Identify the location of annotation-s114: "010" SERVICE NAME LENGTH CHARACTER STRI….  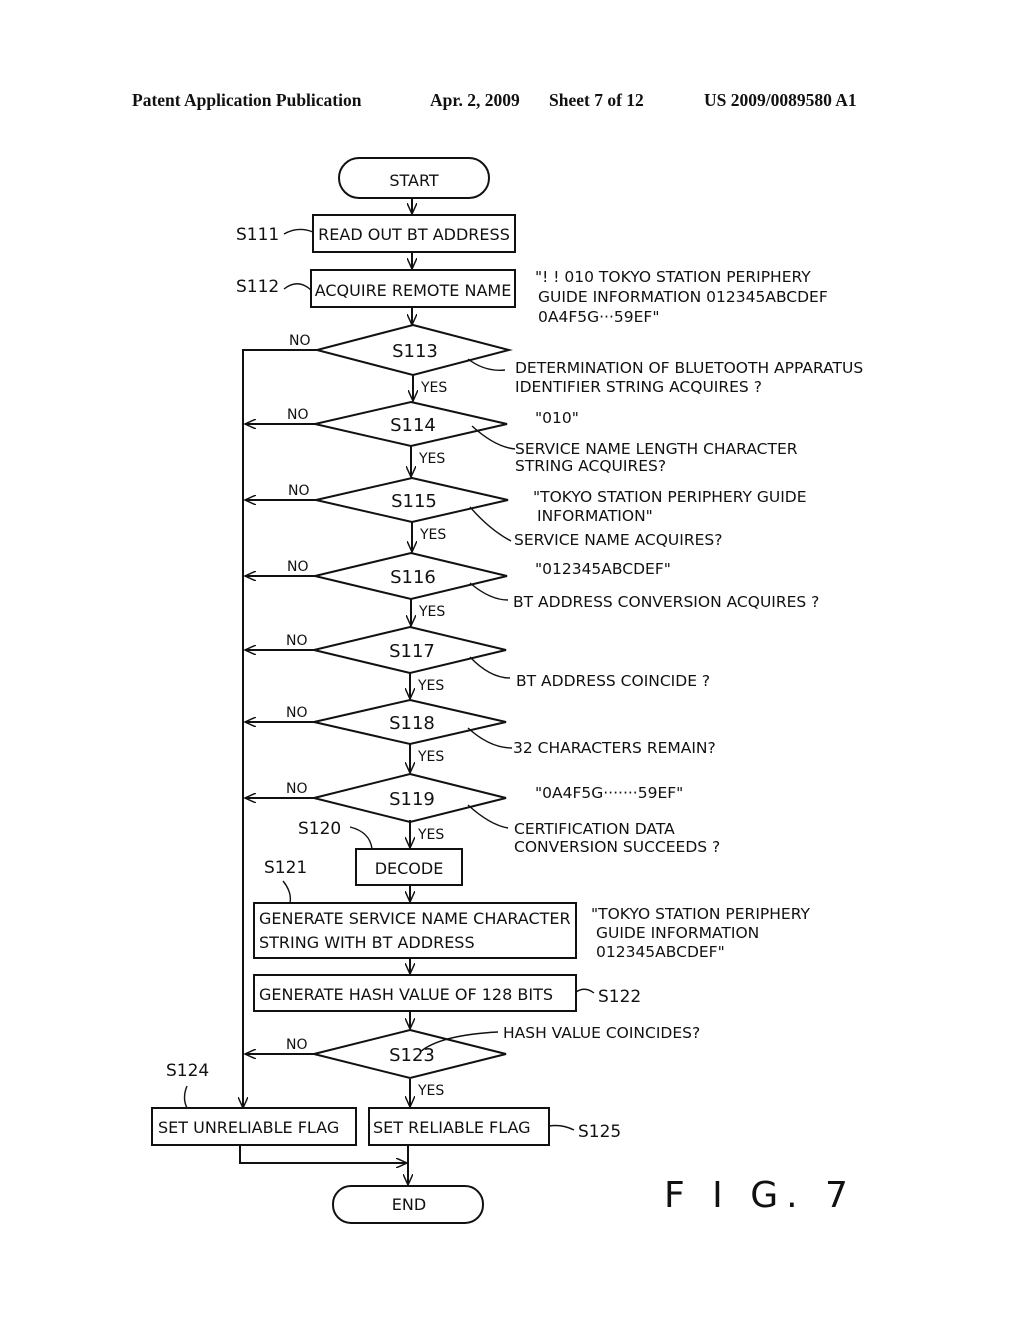
(634, 442).